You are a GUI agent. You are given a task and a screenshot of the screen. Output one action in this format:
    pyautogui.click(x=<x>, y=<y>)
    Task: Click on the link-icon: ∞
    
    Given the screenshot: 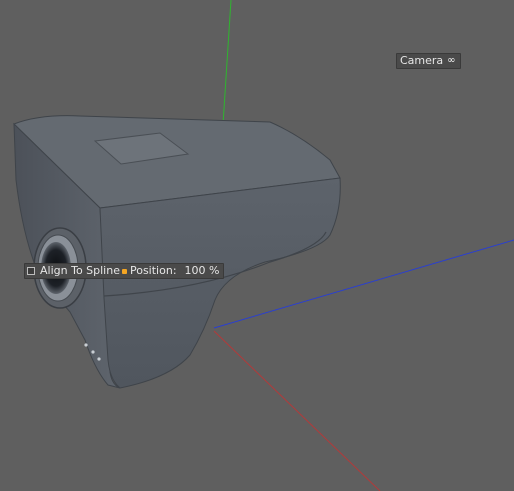 What is the action you would take?
    pyautogui.click(x=451, y=60)
    